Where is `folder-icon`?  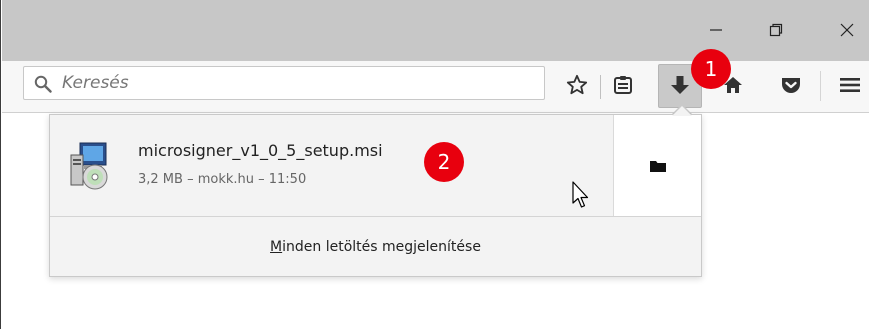
folder-icon is located at coordinates (657, 166).